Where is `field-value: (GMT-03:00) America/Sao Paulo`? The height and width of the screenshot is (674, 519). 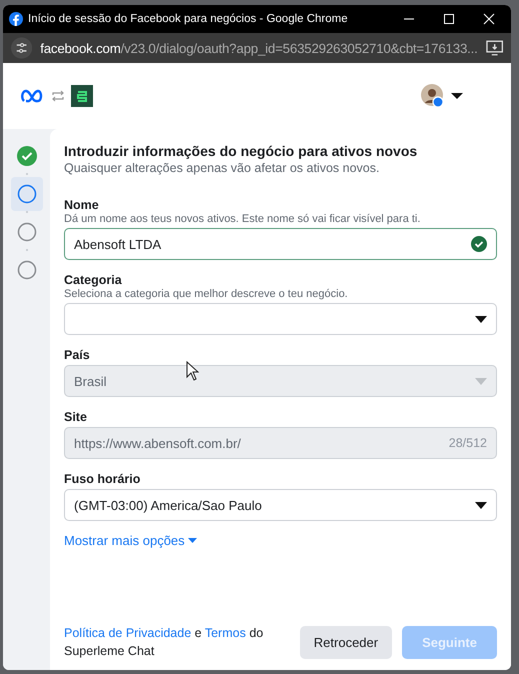 field-value: (GMT-03:00) America/Sao Paulo is located at coordinates (168, 505).